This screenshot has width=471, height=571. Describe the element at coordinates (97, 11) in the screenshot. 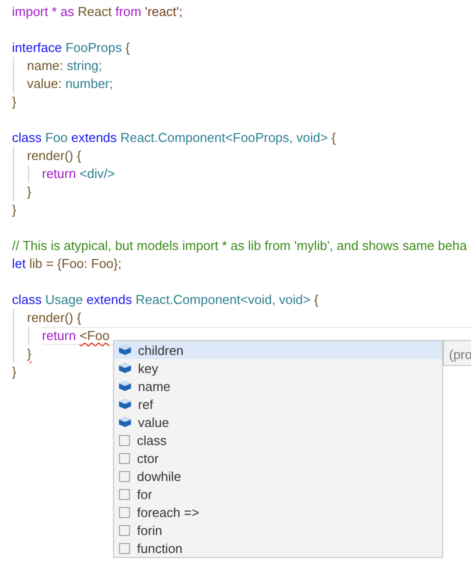

I see `code-line: import * as React from 'react';` at that location.